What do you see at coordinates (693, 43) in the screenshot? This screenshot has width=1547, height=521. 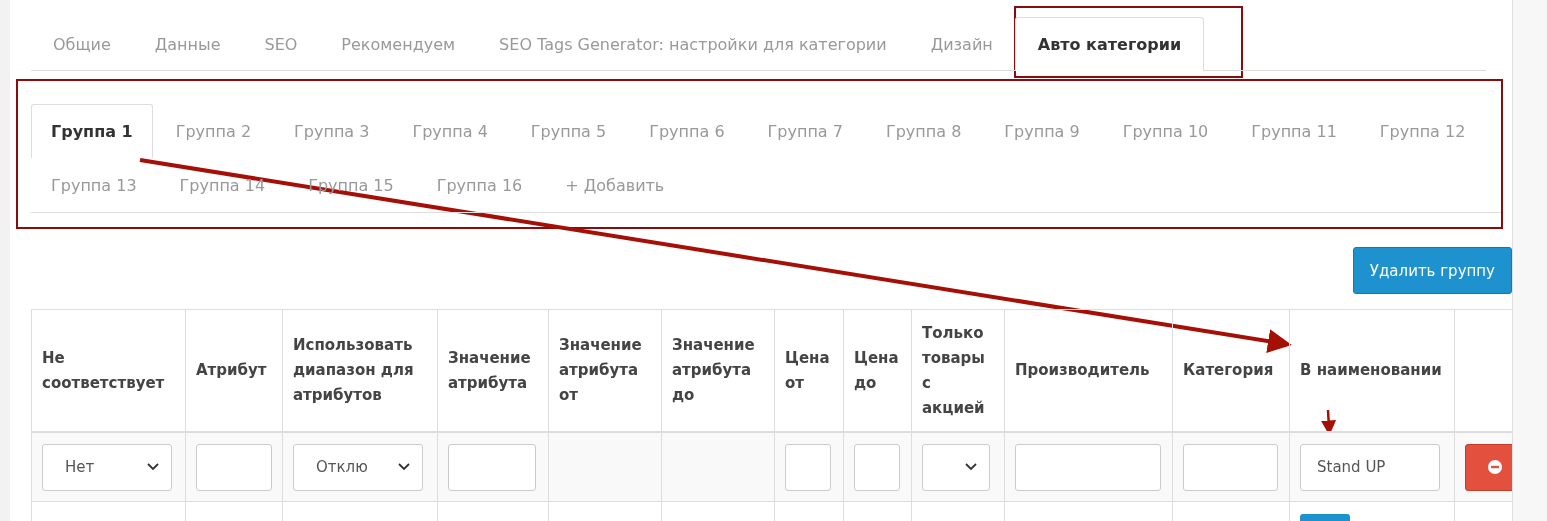 I see `tab: SEO Tags Generator: настройки для категории` at bounding box center [693, 43].